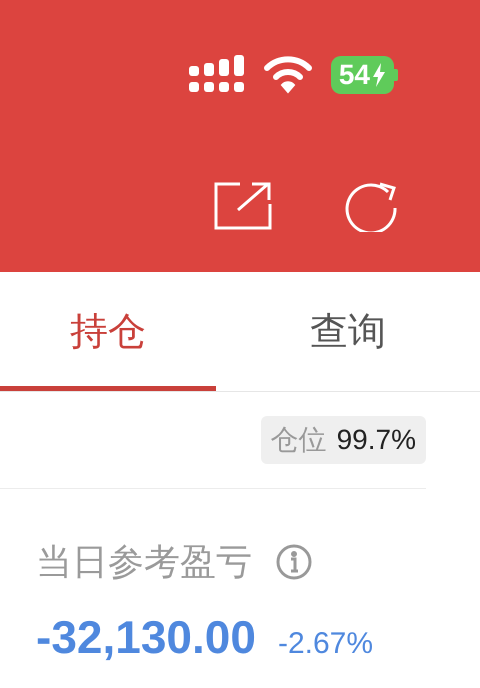 This screenshot has width=480, height=688. I want to click on tab: 查询, so click(348, 331).